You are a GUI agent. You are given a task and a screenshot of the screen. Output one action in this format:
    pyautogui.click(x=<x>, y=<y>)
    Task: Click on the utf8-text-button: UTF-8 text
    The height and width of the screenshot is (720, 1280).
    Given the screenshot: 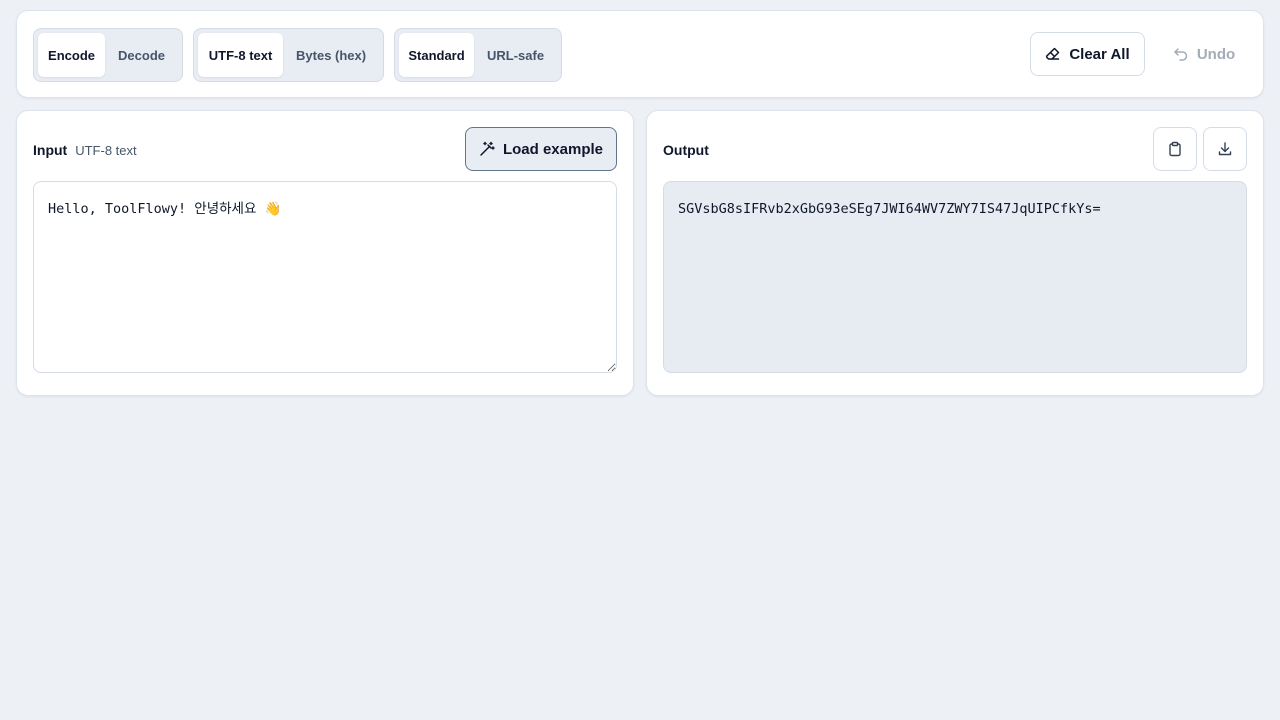 What is the action you would take?
    pyautogui.click(x=241, y=55)
    